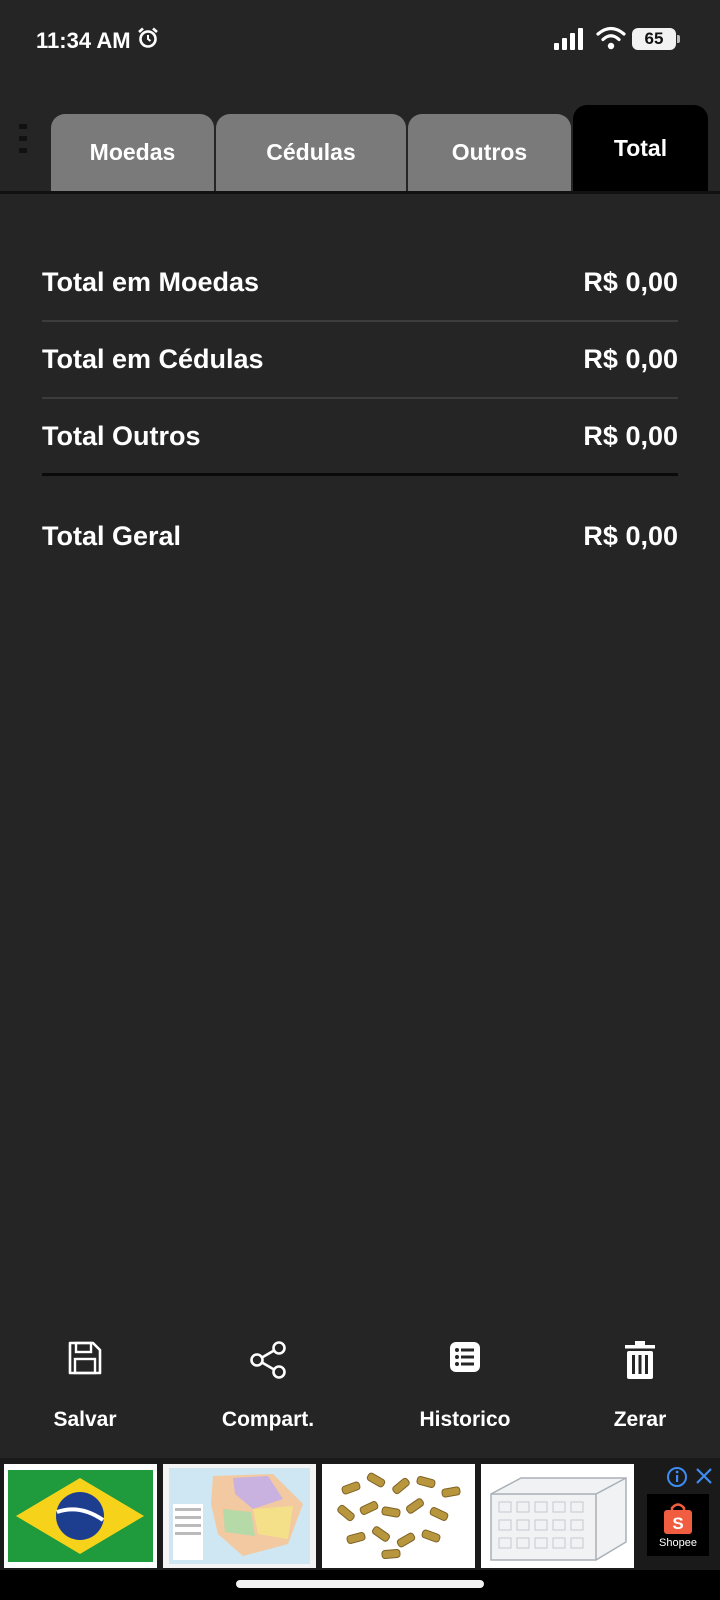  Describe the element at coordinates (465, 1365) in the screenshot. I see `history-list-icon` at that location.